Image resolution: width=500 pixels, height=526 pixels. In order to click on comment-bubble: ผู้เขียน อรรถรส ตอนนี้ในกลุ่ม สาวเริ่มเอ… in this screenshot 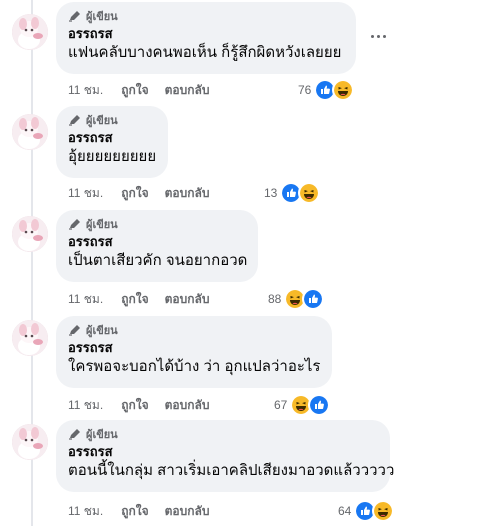, I will do `click(225, 456)`.